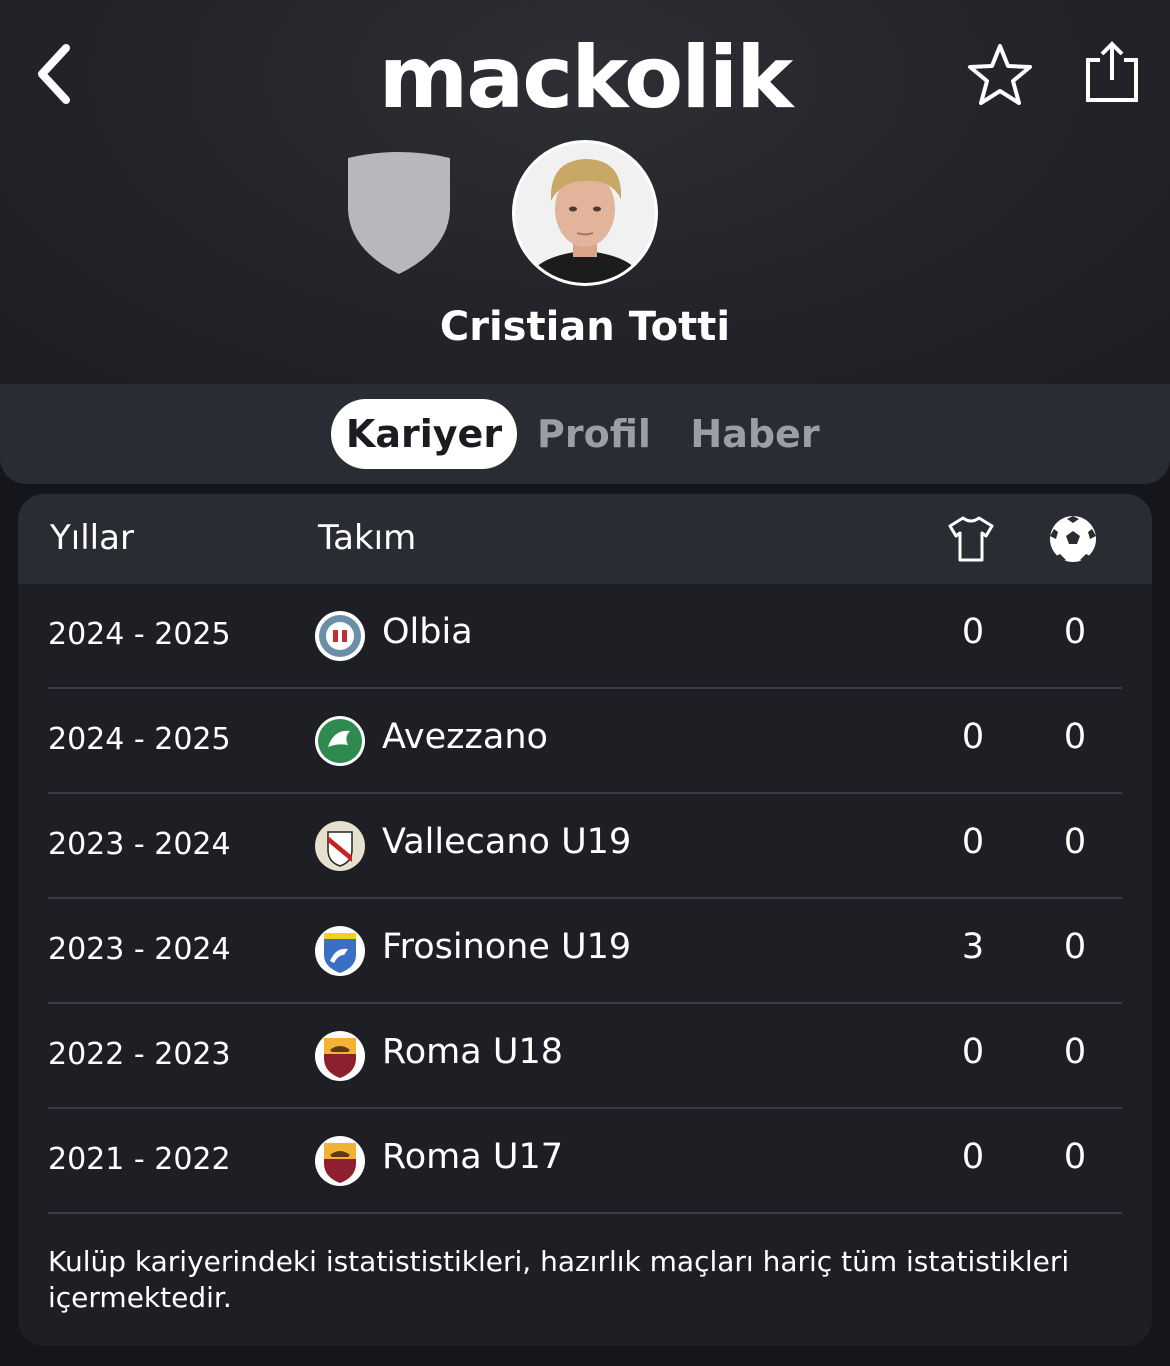 The image size is (1170, 1366). What do you see at coordinates (340, 846) in the screenshot?
I see `vallecano-crest-icon` at bounding box center [340, 846].